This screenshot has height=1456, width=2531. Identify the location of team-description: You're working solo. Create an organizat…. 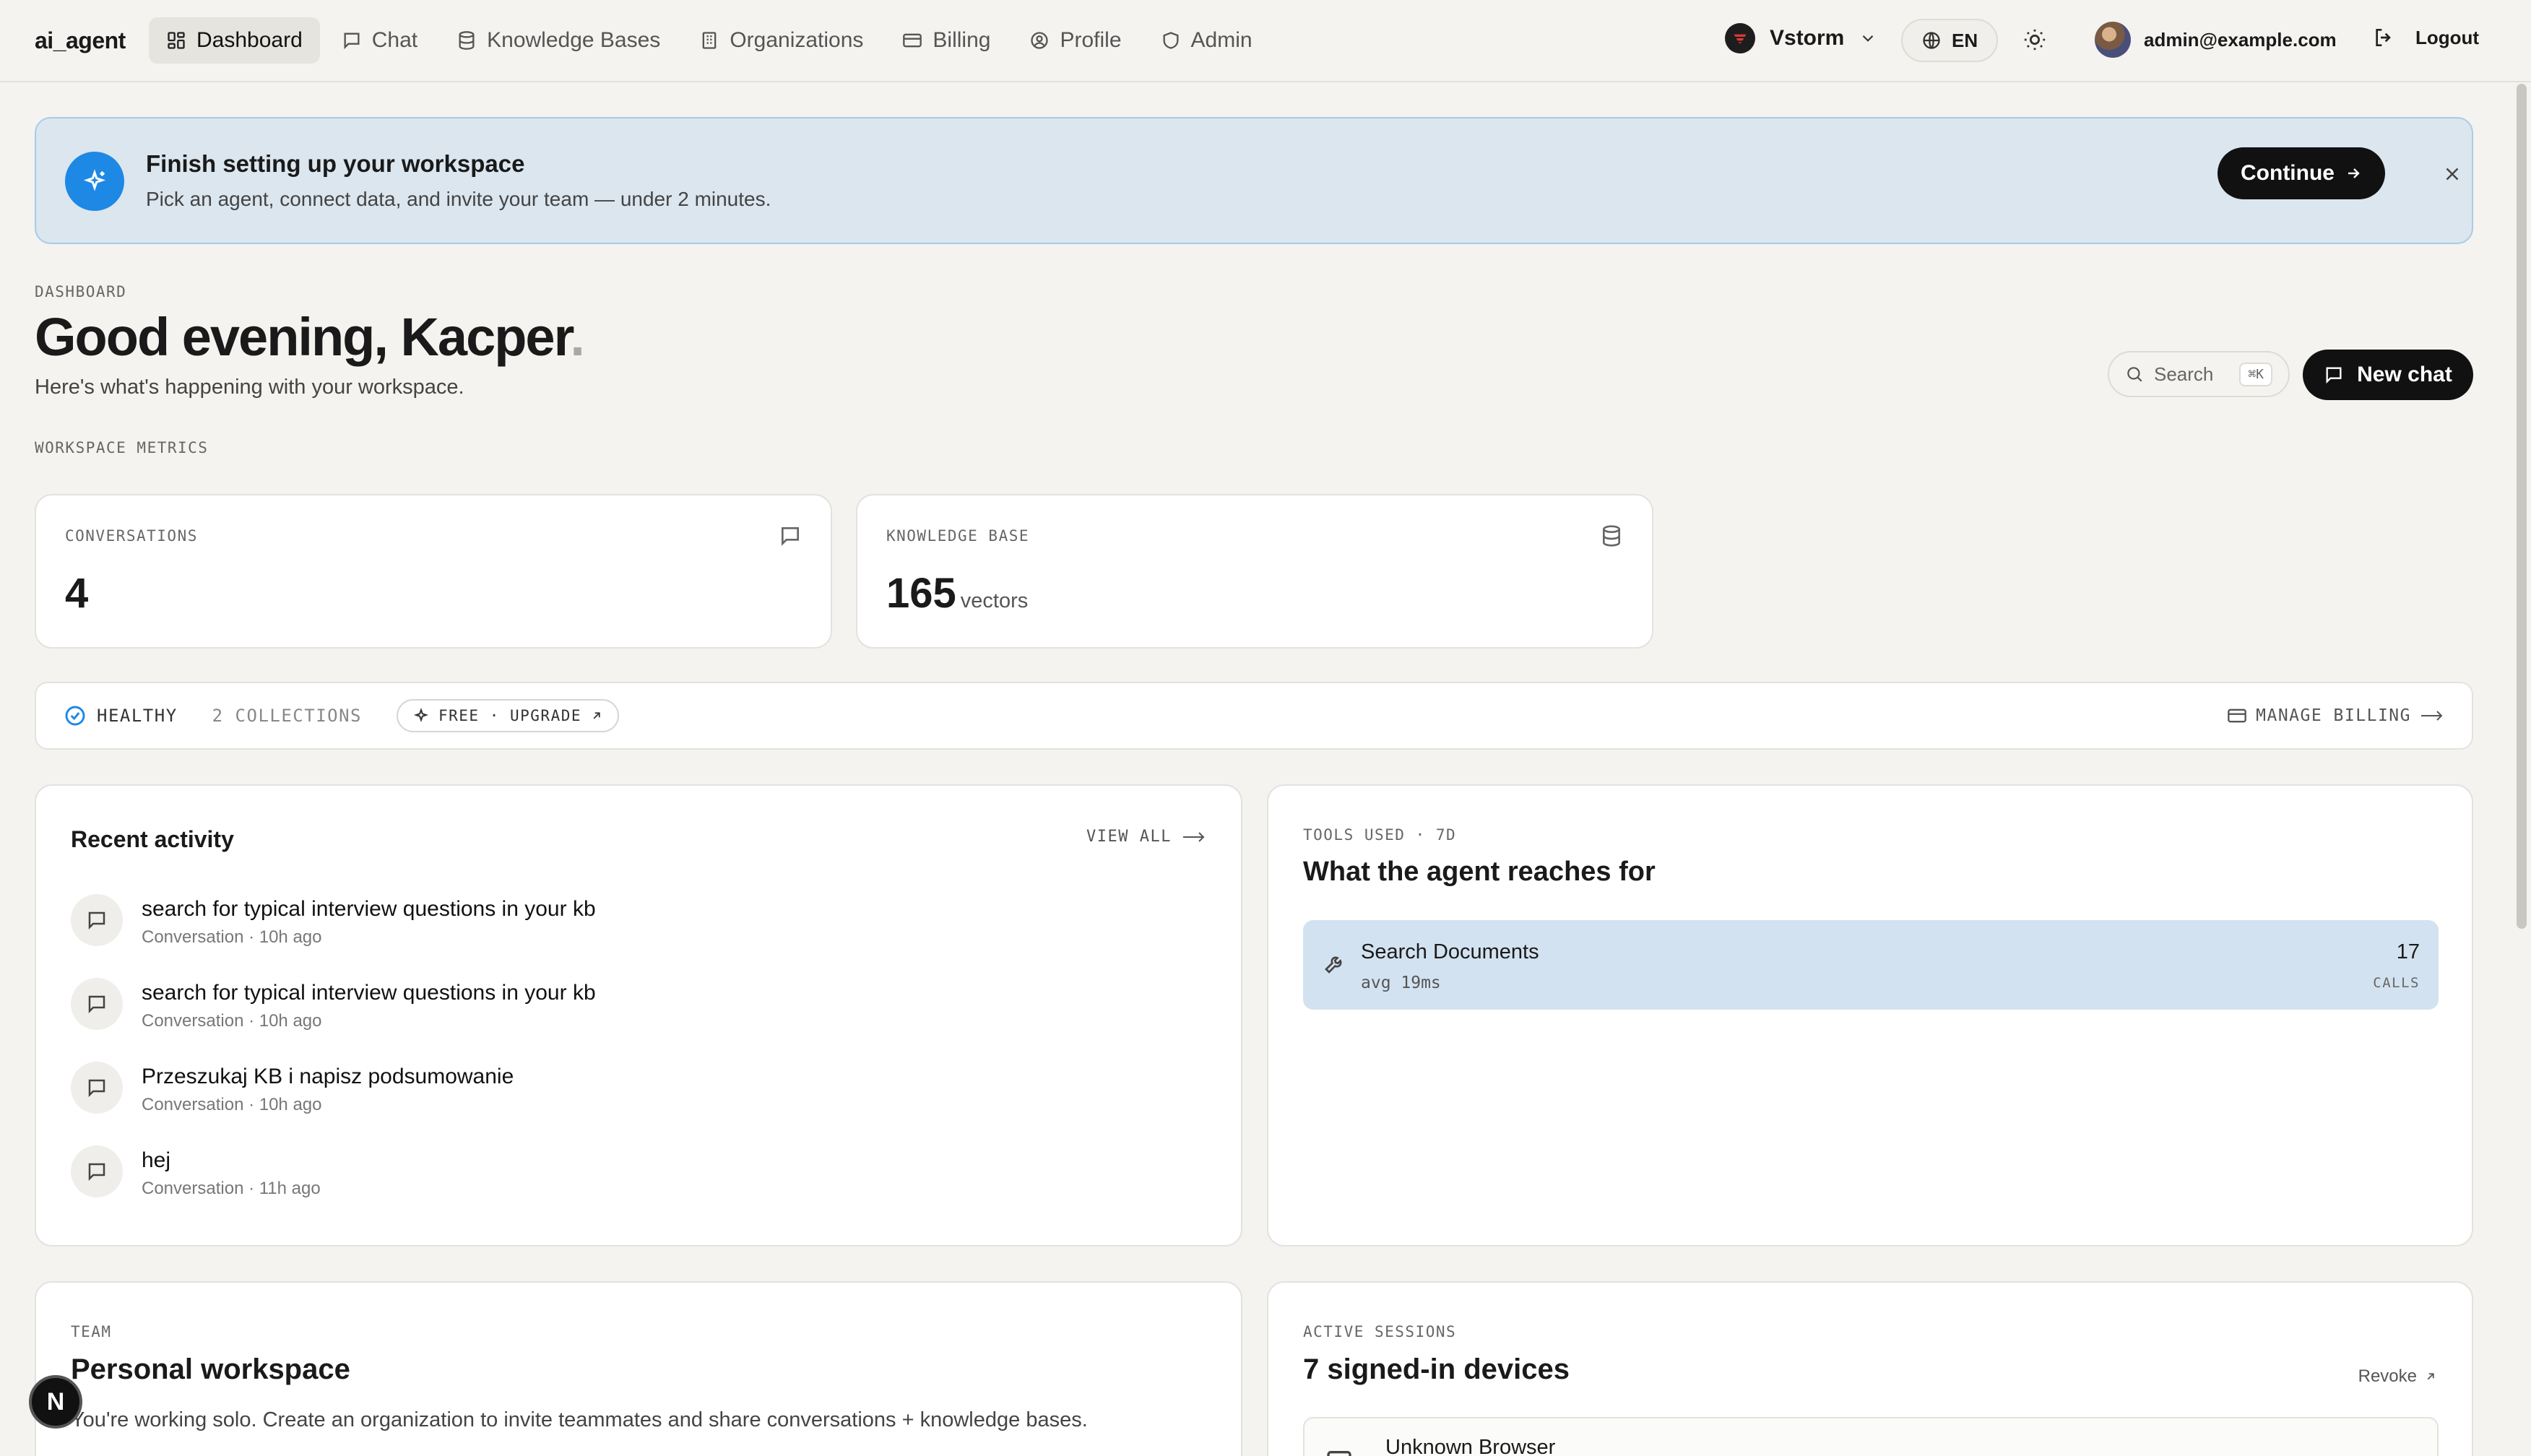
(580, 1419).